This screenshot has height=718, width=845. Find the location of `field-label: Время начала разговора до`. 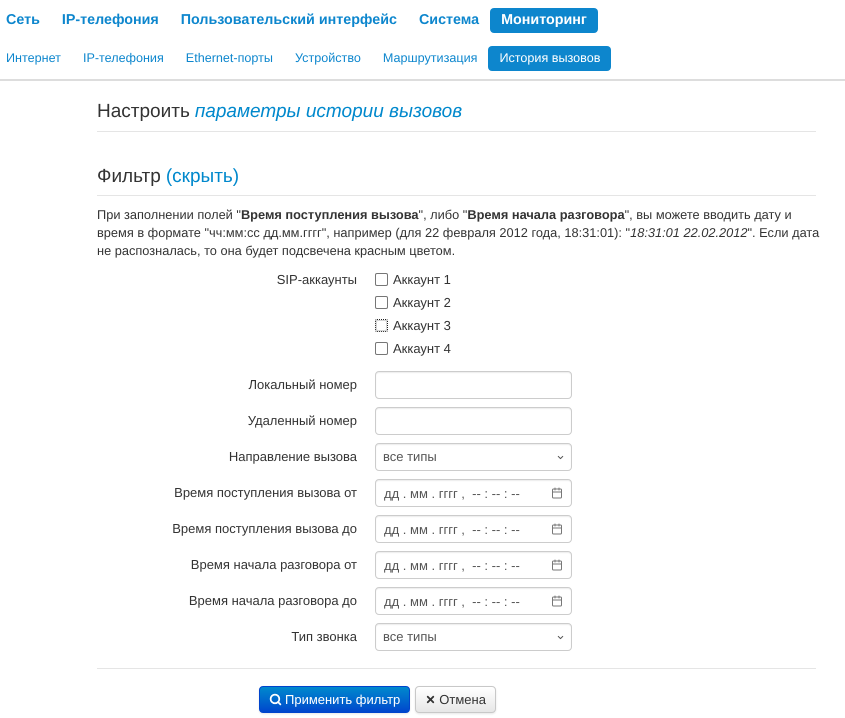

field-label: Время начала разговора до is located at coordinates (272, 601).